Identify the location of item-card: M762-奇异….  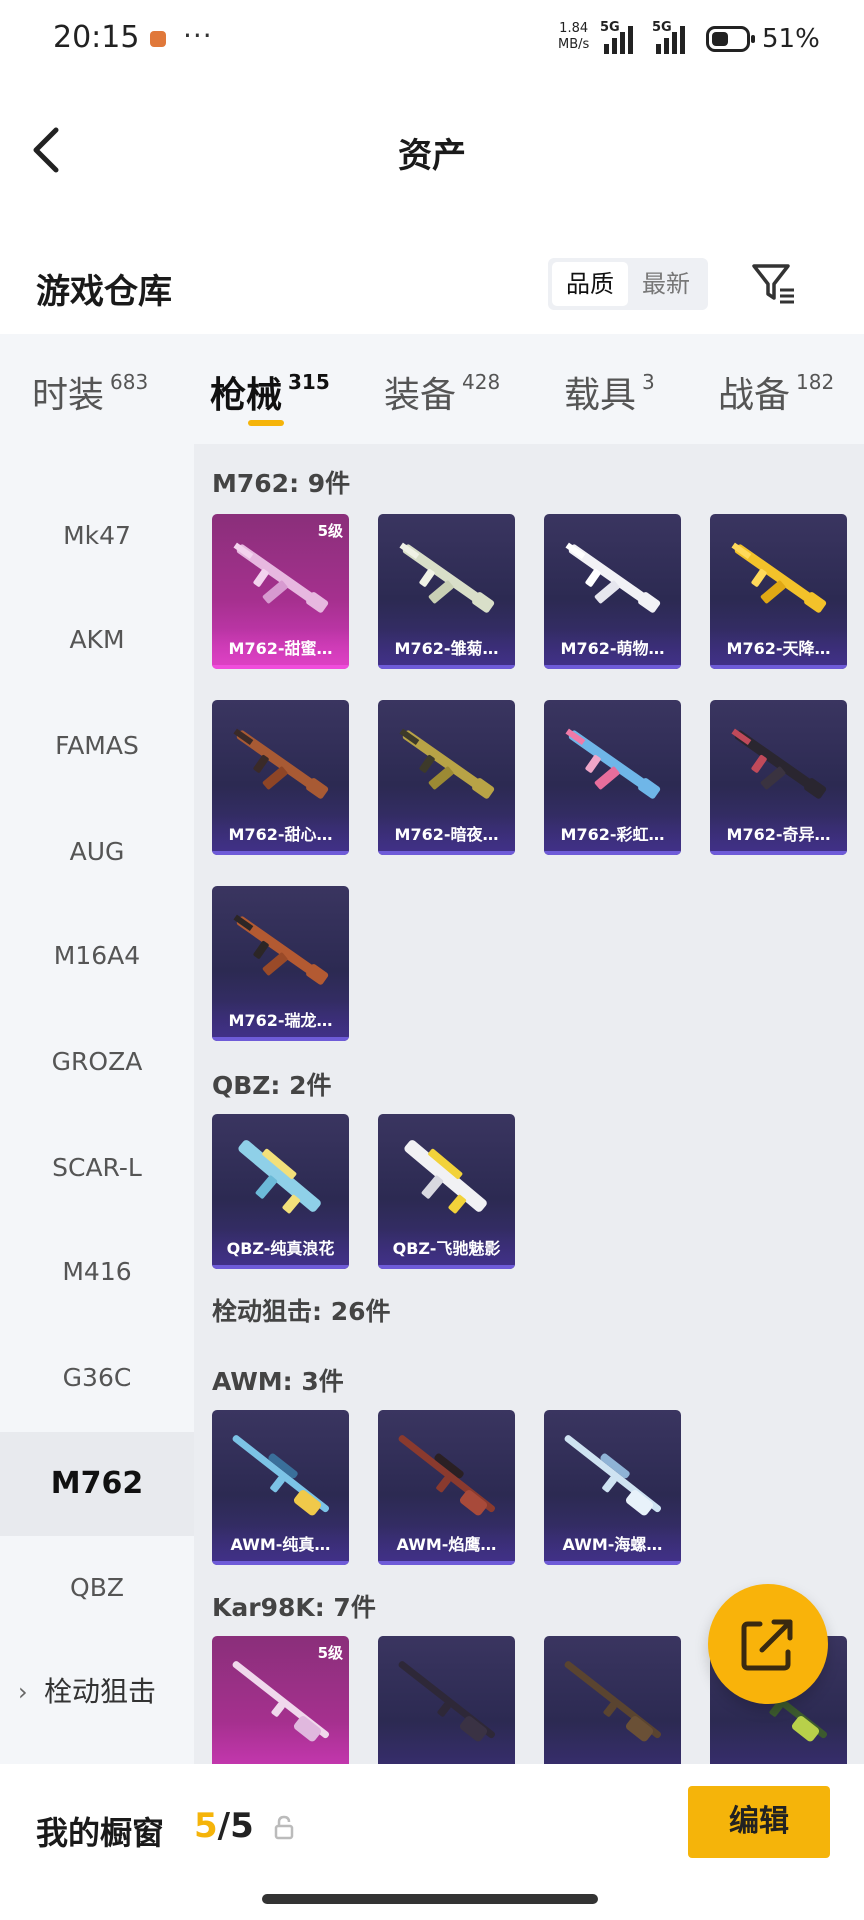
(778, 777).